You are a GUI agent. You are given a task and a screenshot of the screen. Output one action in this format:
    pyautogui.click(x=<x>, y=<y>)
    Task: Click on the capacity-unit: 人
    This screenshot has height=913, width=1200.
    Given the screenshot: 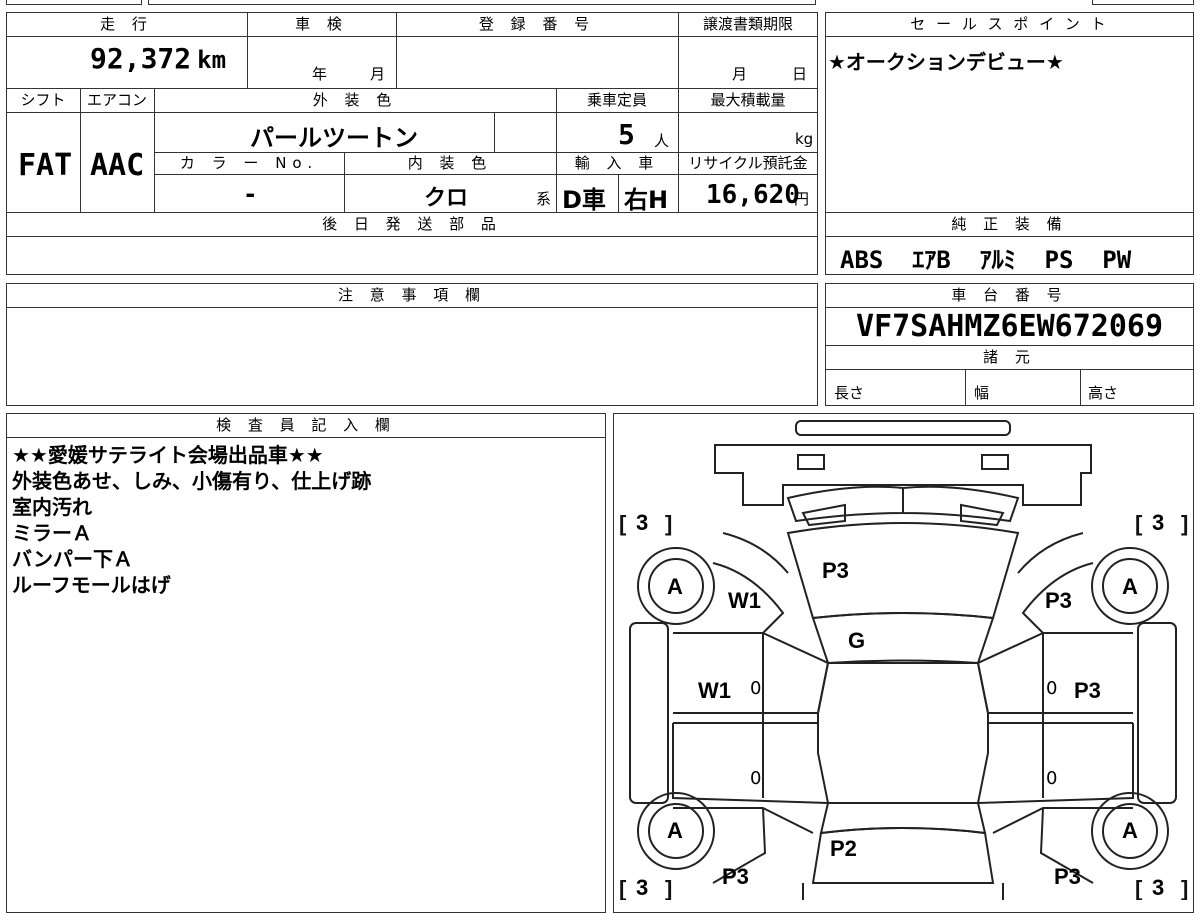 What is the action you would take?
    pyautogui.click(x=662, y=141)
    